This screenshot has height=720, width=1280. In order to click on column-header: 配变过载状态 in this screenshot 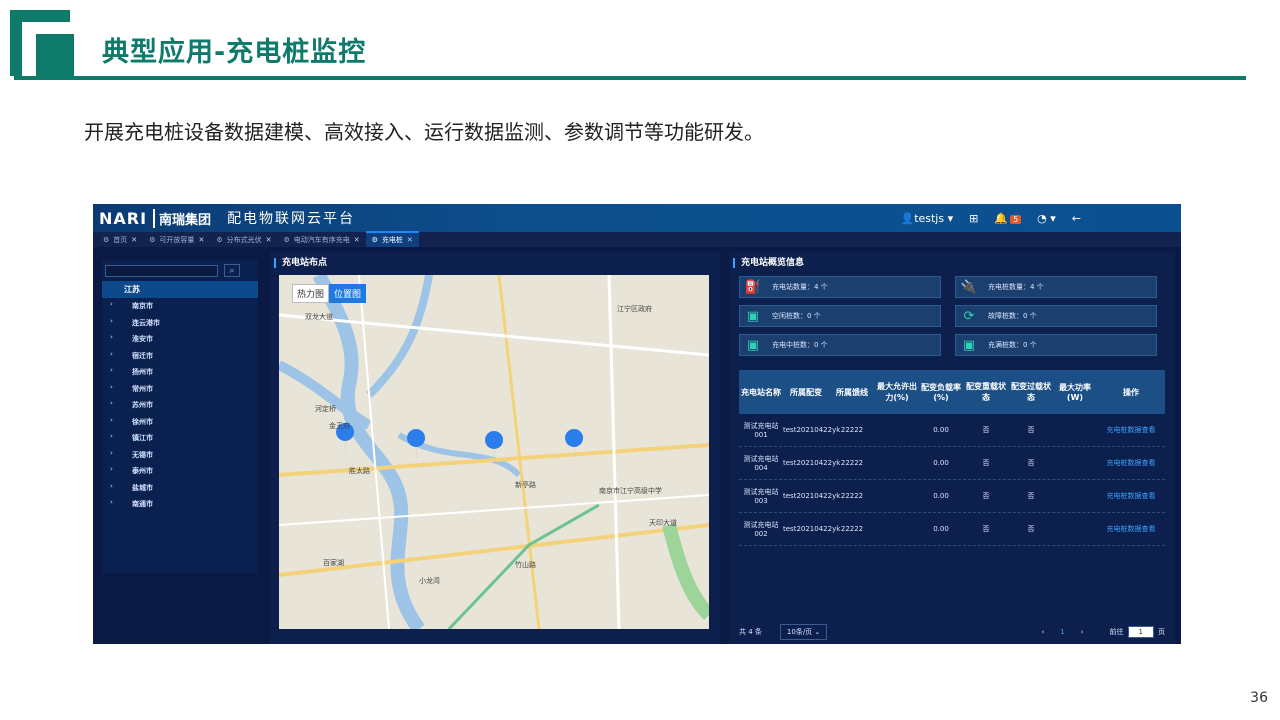, I will do `click(1031, 392)`.